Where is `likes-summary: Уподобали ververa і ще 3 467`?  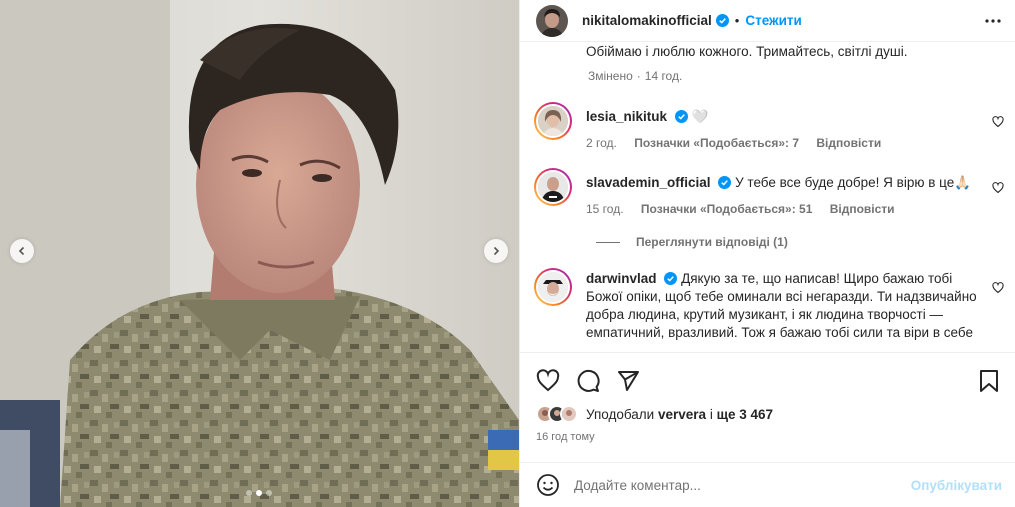 likes-summary: Уподобали ververa і ще 3 467 is located at coordinates (654, 414).